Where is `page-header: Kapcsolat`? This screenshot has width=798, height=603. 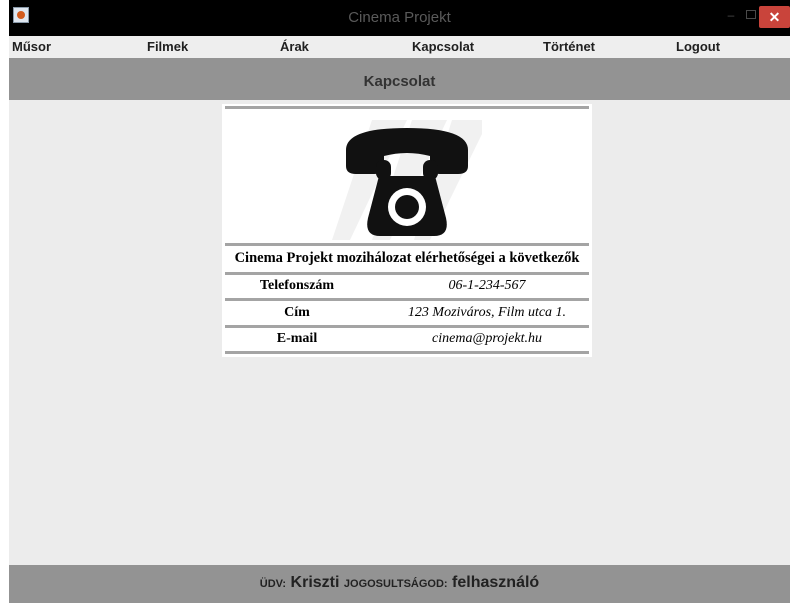 page-header: Kapcsolat is located at coordinates (399, 79).